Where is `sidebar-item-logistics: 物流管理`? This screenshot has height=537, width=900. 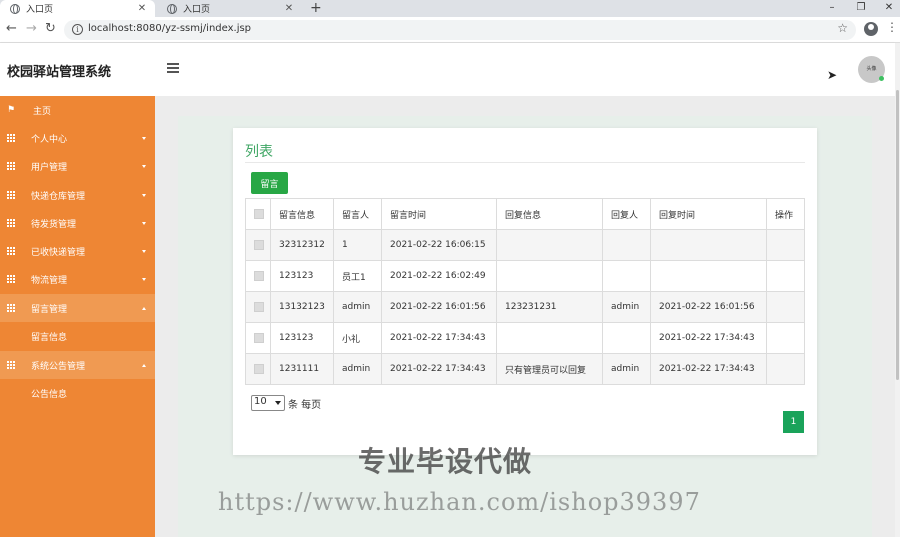 sidebar-item-logistics: 物流管理 is located at coordinates (77, 279).